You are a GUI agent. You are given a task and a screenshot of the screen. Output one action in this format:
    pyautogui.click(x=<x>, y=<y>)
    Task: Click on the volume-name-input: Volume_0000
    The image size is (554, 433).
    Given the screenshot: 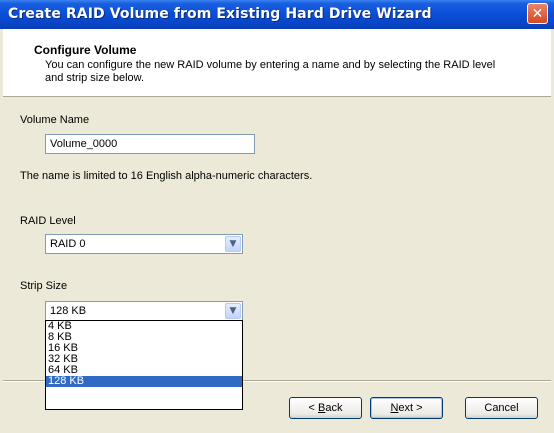 What is the action you would take?
    pyautogui.click(x=150, y=144)
    